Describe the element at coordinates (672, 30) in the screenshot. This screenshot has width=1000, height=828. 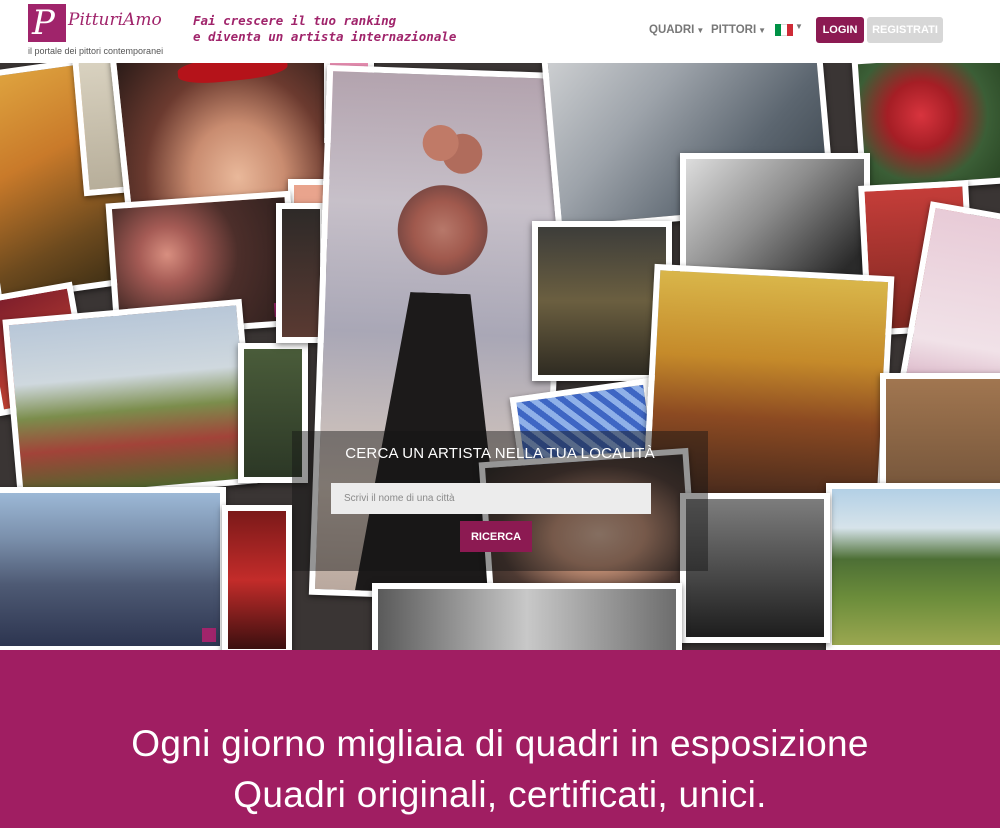
I see `nav-quadri-label: QUADRI` at that location.